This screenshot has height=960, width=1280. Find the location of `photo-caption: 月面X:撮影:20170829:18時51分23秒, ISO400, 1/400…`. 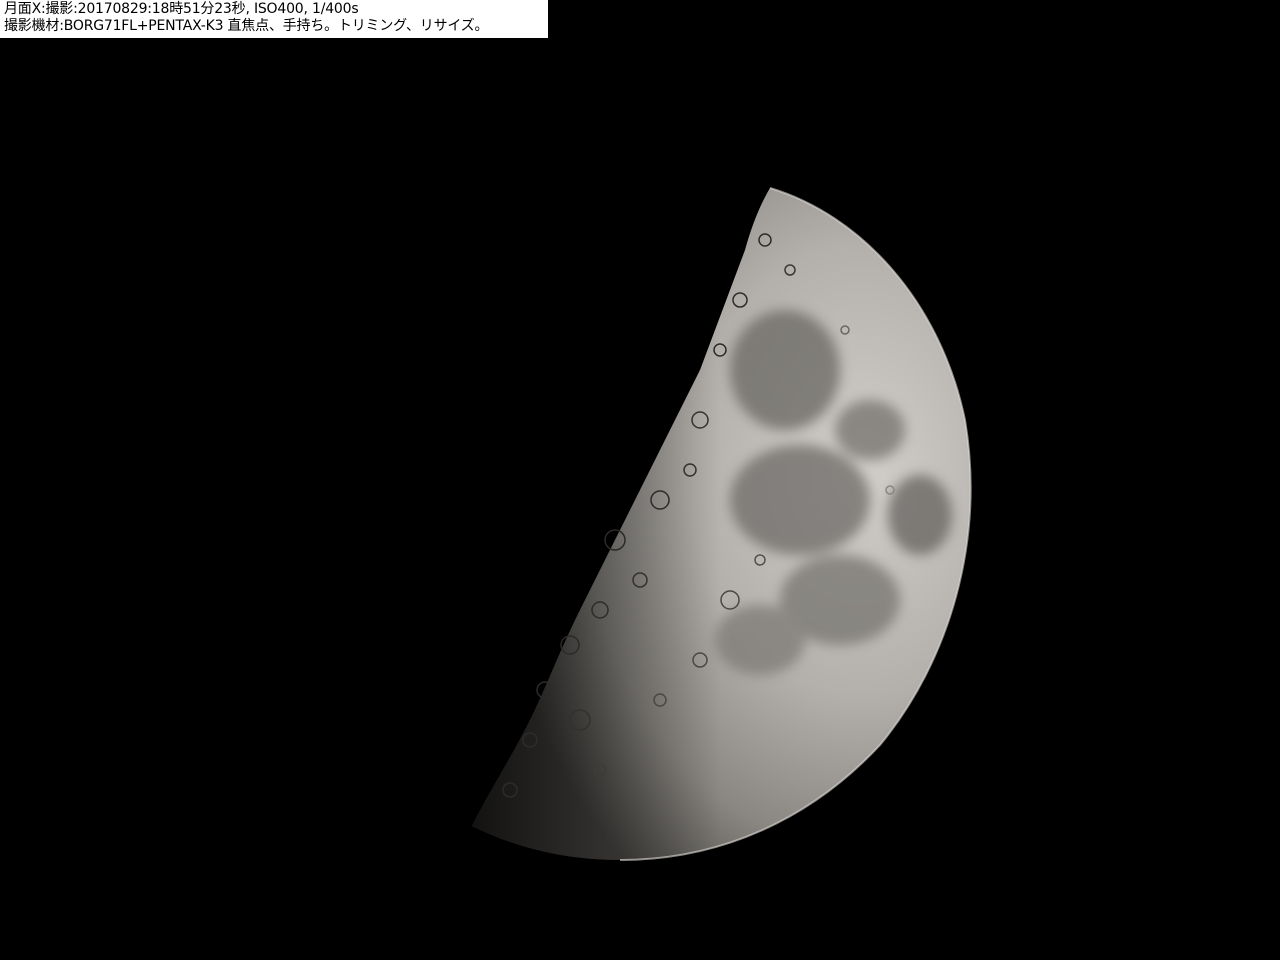

photo-caption: 月面X:撮影:20170829:18時51分23秒, ISO400, 1/400… is located at coordinates (274, 19).